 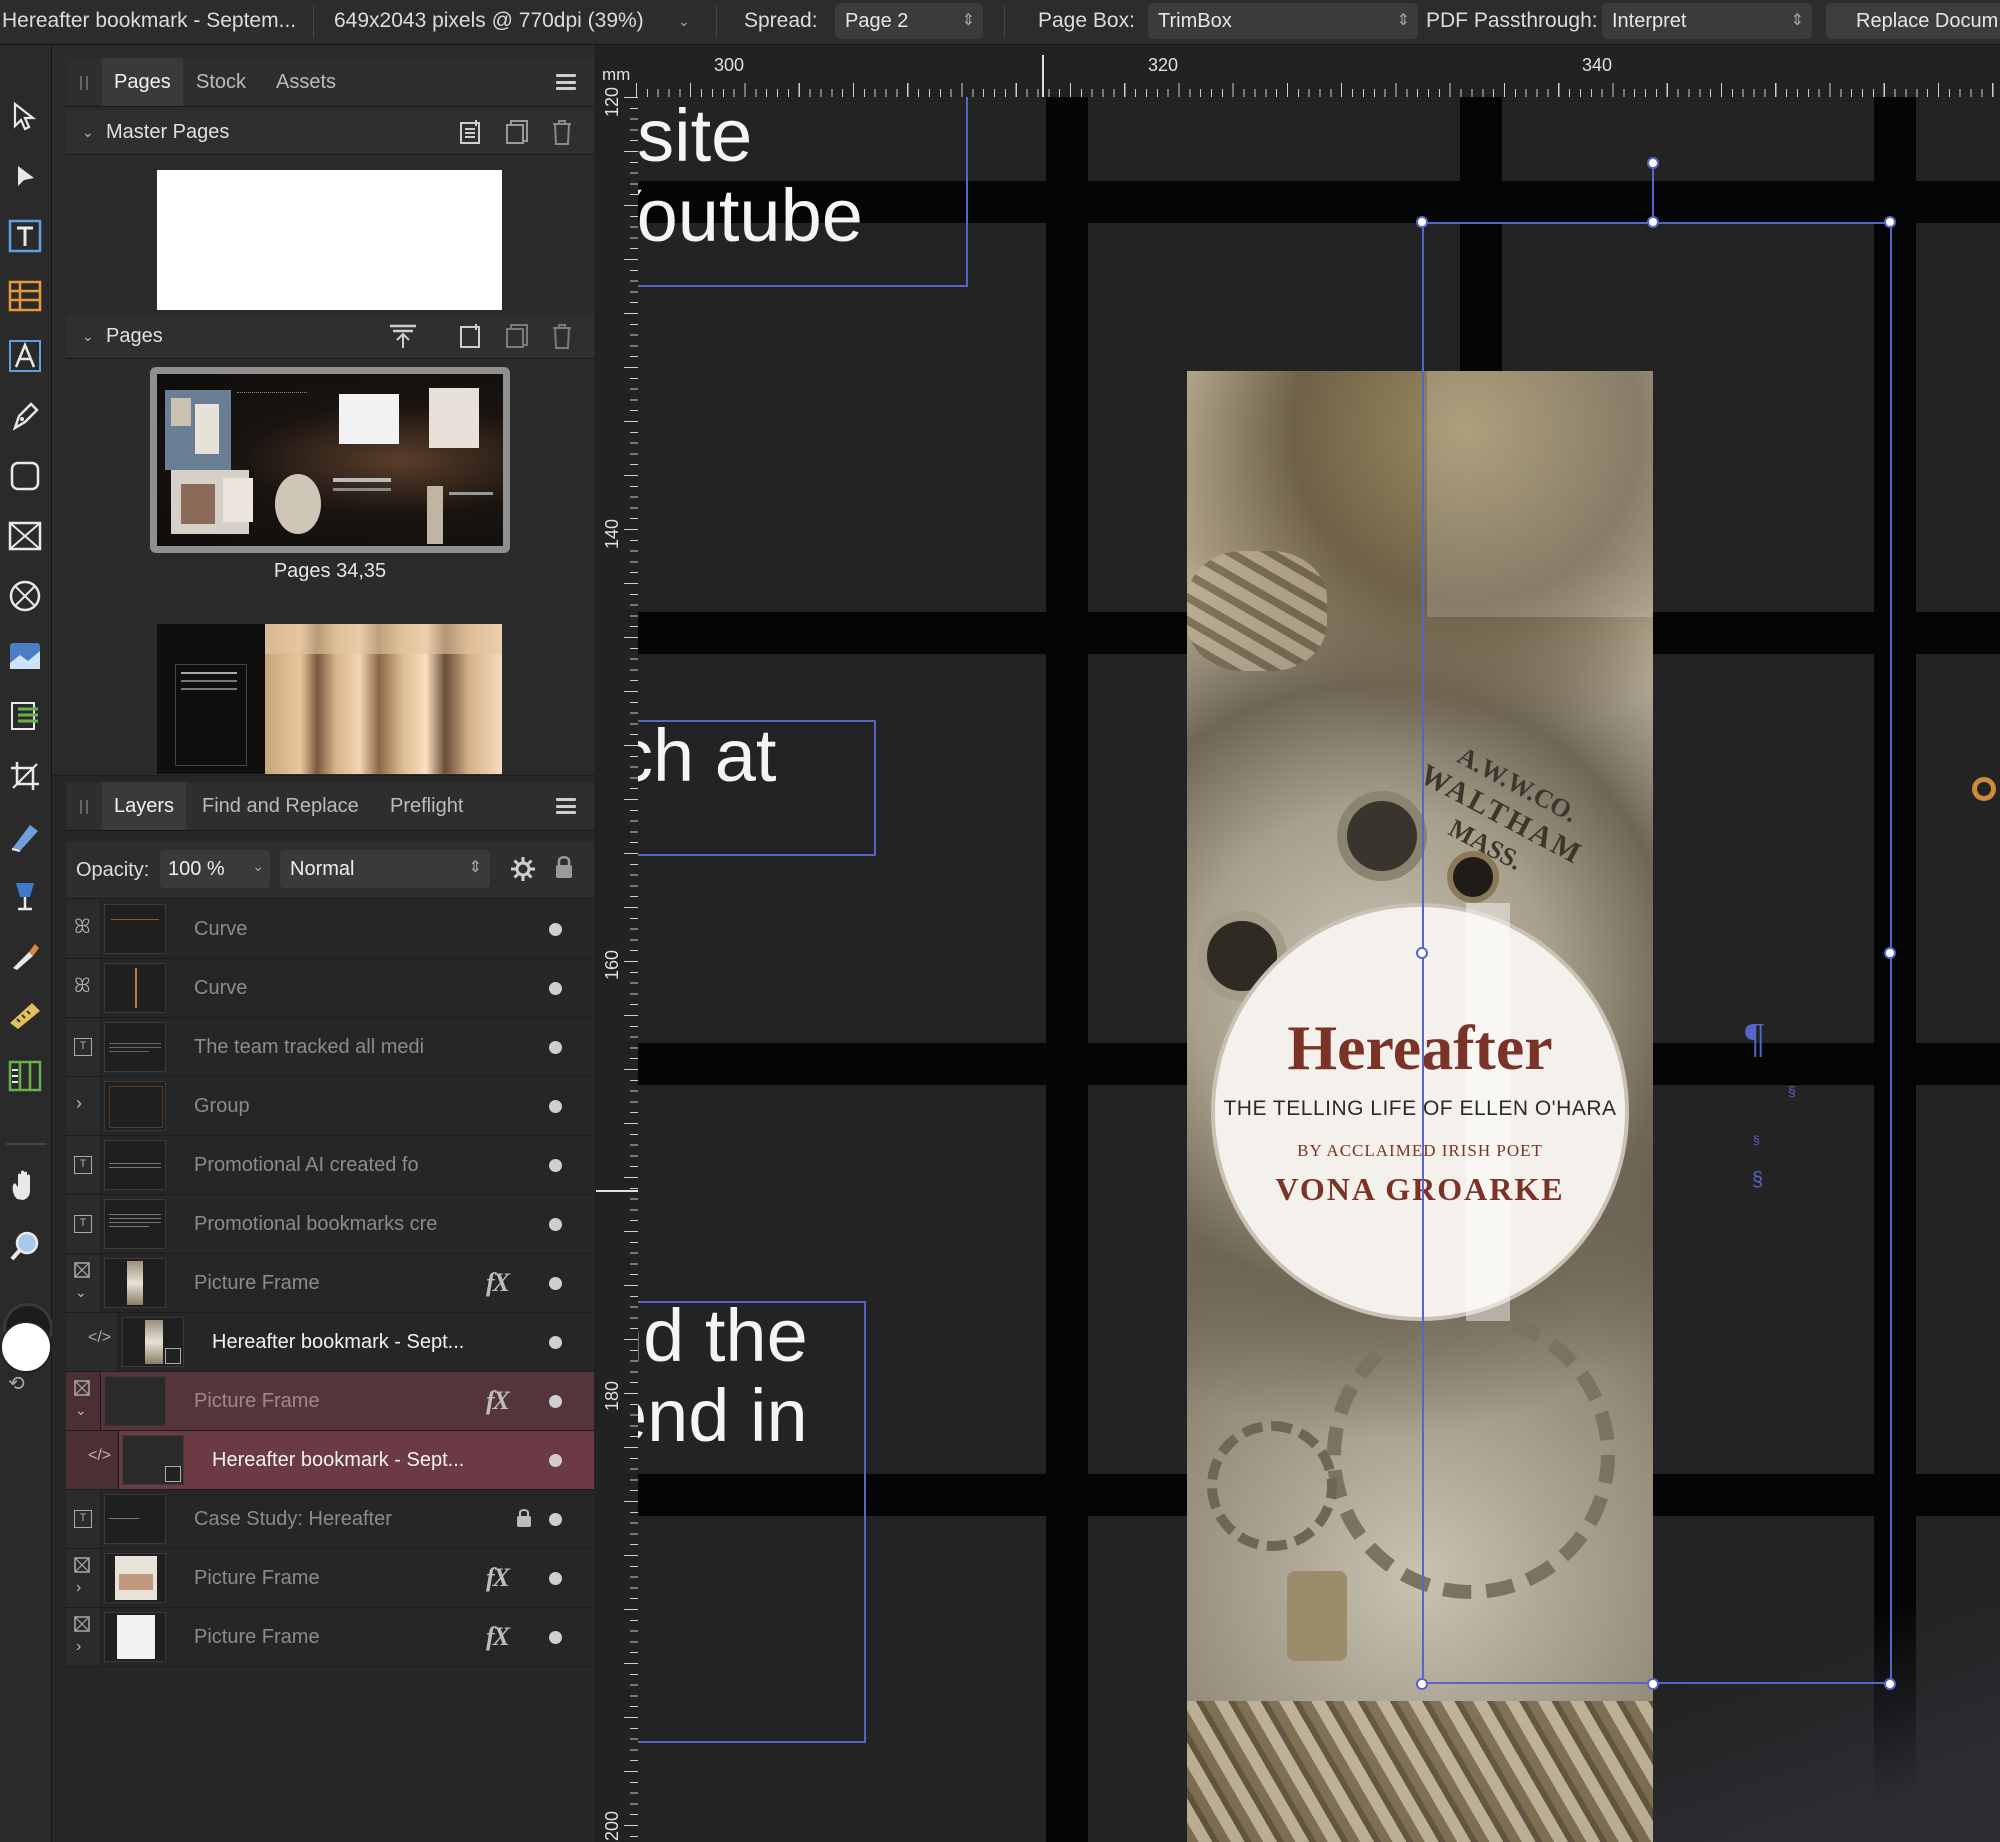 I want to click on layer-row-selected: ⌄ Picture Frame fX, so click(x=330, y=1401).